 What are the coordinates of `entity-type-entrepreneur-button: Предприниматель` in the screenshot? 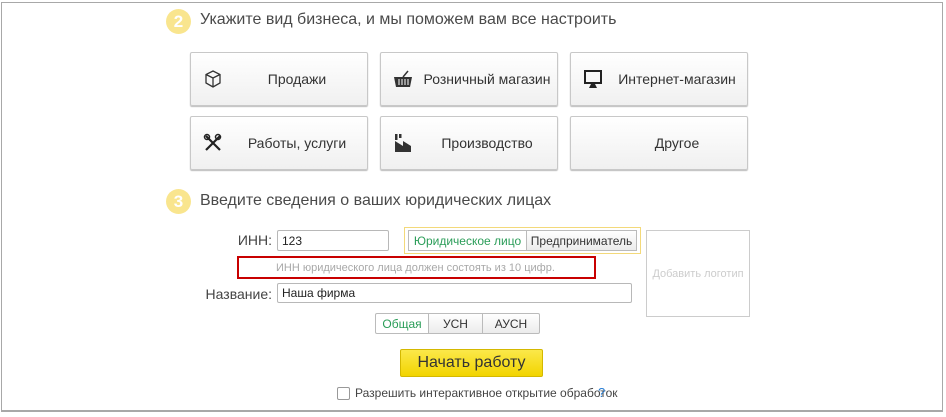 It's located at (581, 240).